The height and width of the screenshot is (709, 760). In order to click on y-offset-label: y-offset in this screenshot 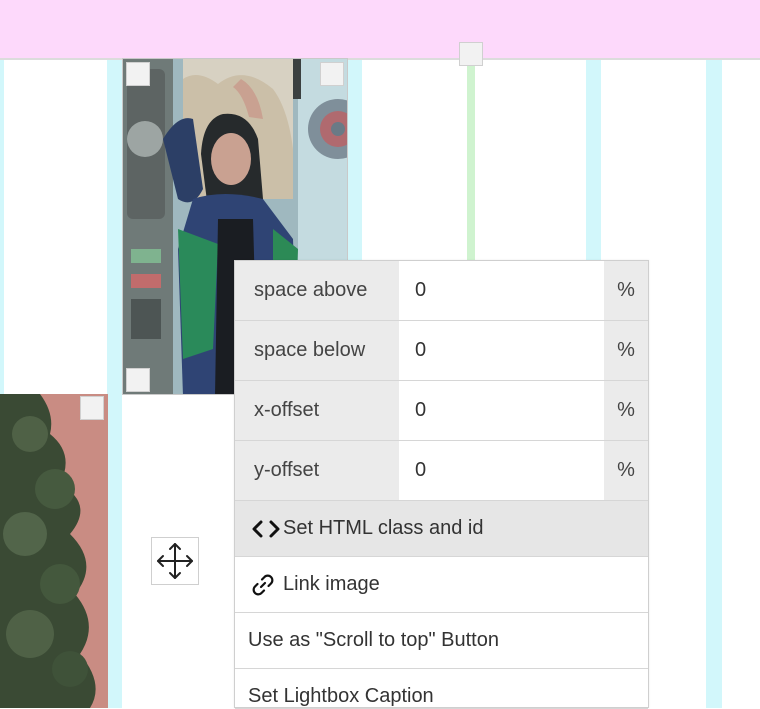, I will do `click(317, 470)`.